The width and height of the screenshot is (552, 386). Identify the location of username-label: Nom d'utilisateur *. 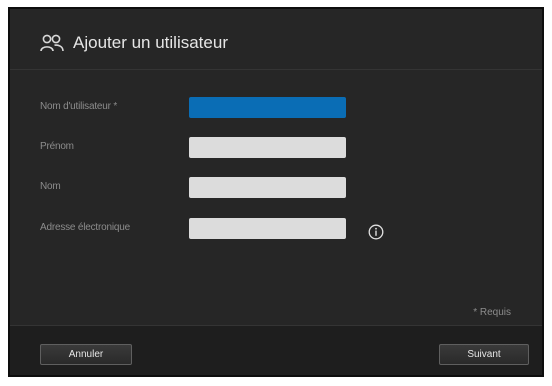
(79, 106).